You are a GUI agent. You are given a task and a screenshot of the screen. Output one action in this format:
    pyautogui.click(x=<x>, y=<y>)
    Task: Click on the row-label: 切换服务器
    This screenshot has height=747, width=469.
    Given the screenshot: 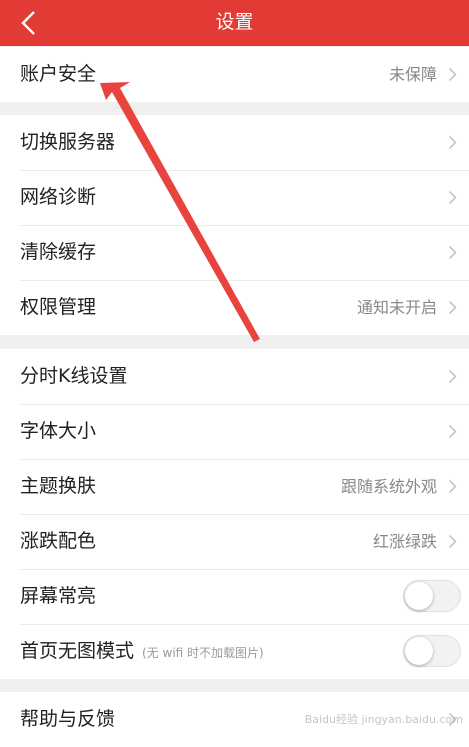 What is the action you would take?
    pyautogui.click(x=68, y=142)
    